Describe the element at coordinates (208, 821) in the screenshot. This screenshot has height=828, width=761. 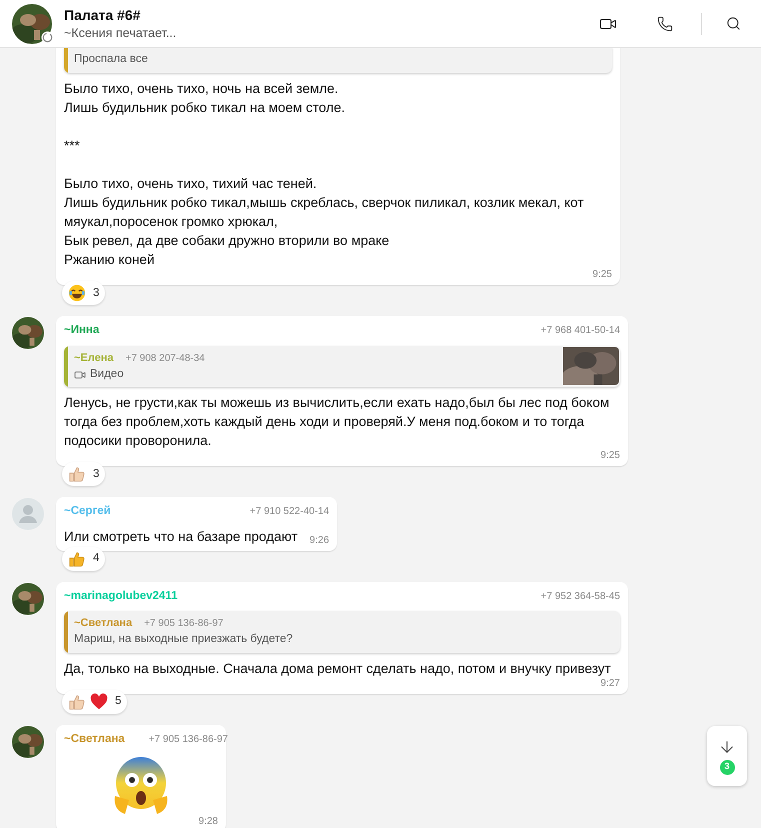
I see `message-time: 9:28` at that location.